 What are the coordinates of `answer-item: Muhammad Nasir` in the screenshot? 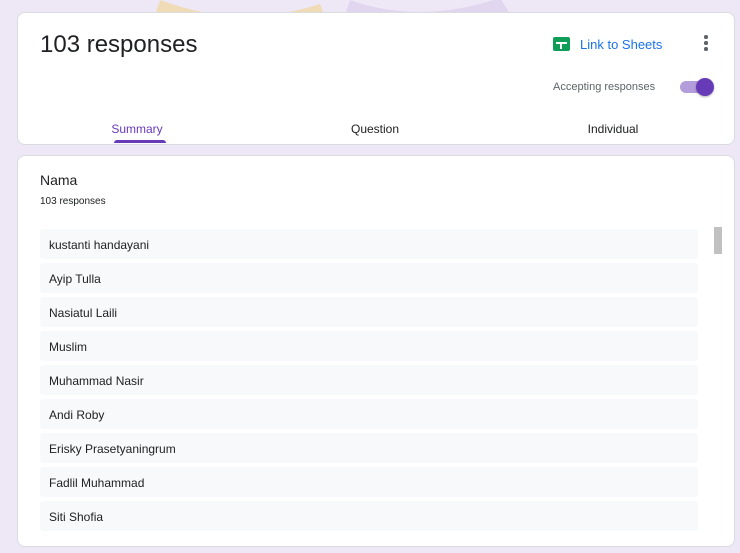 It's located at (369, 380).